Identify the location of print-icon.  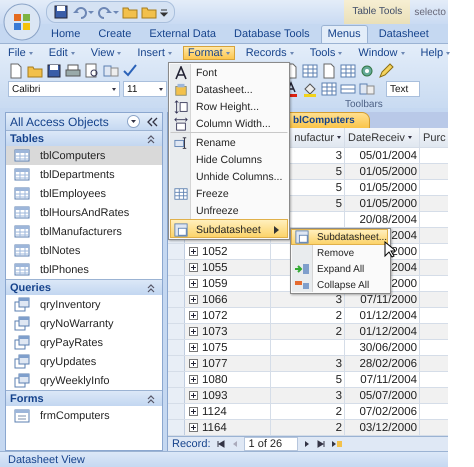
(73, 71).